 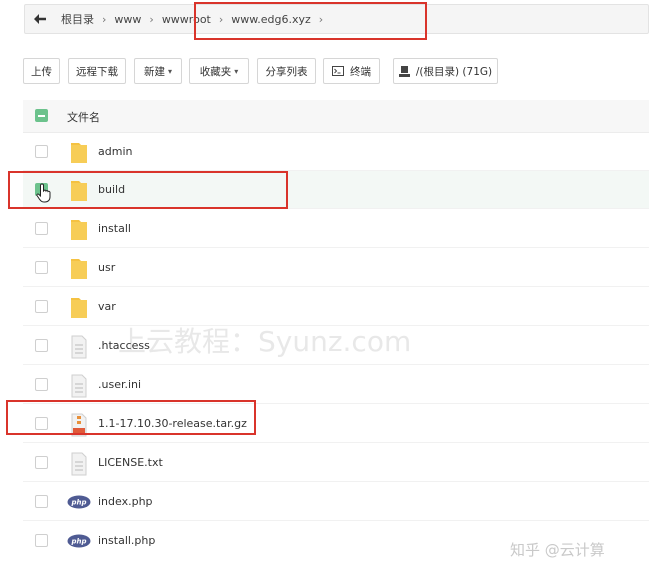 I want to click on terminal-button: 终端, so click(x=351, y=71).